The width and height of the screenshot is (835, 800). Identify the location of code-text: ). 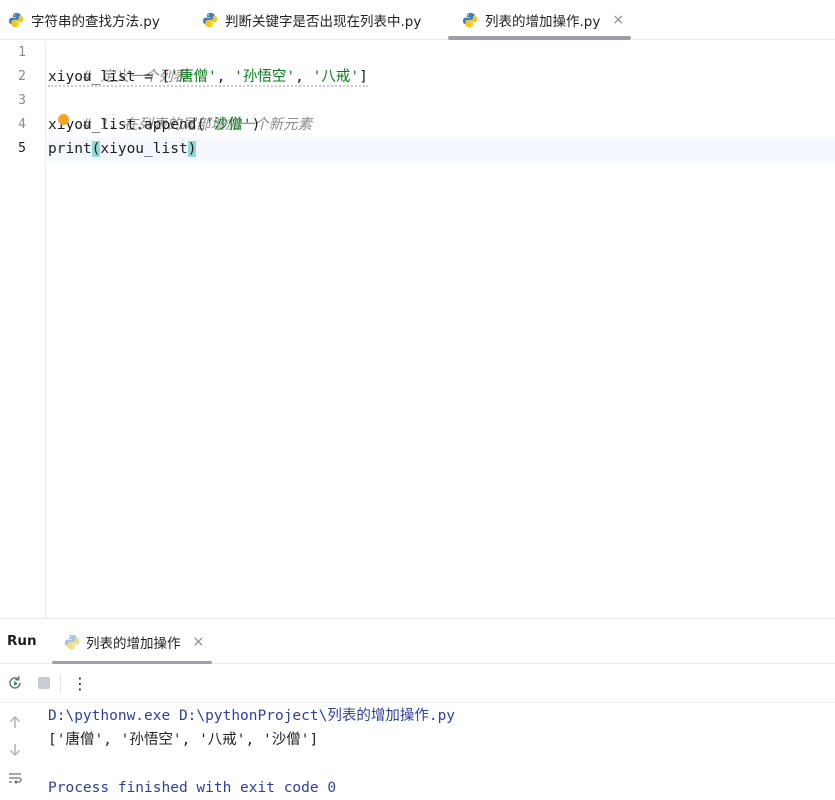
(256, 125).